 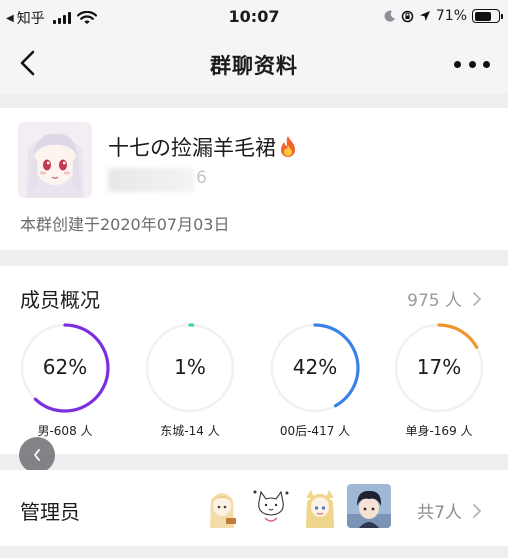 What do you see at coordinates (201, 178) in the screenshot?
I see `group-id-tail: 6` at bounding box center [201, 178].